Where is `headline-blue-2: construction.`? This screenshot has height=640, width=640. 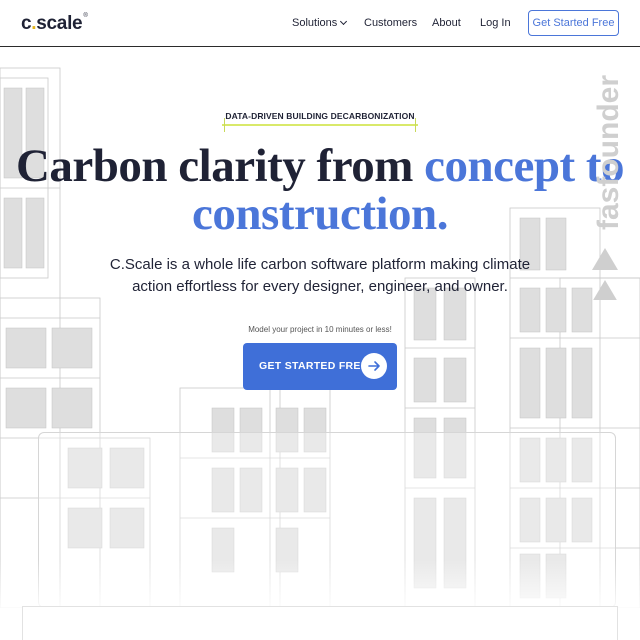 headline-blue-2: construction. is located at coordinates (320, 214).